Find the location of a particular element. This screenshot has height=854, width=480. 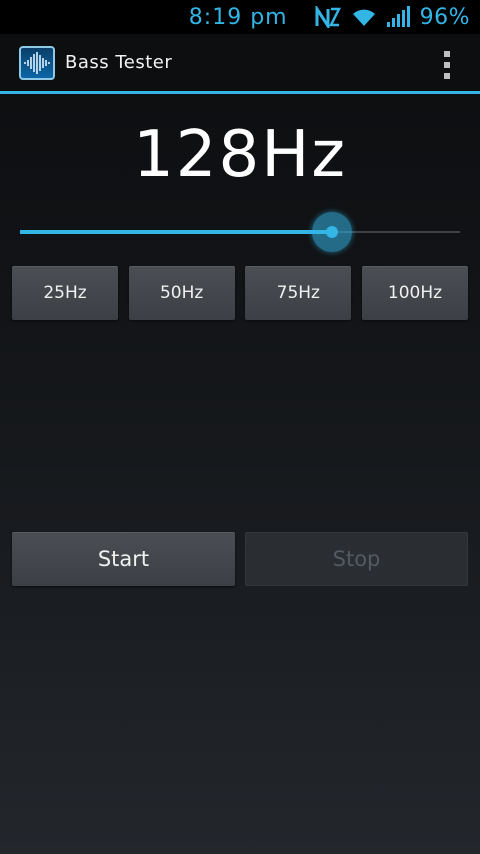

stop-button: Stop is located at coordinates (356, 559).